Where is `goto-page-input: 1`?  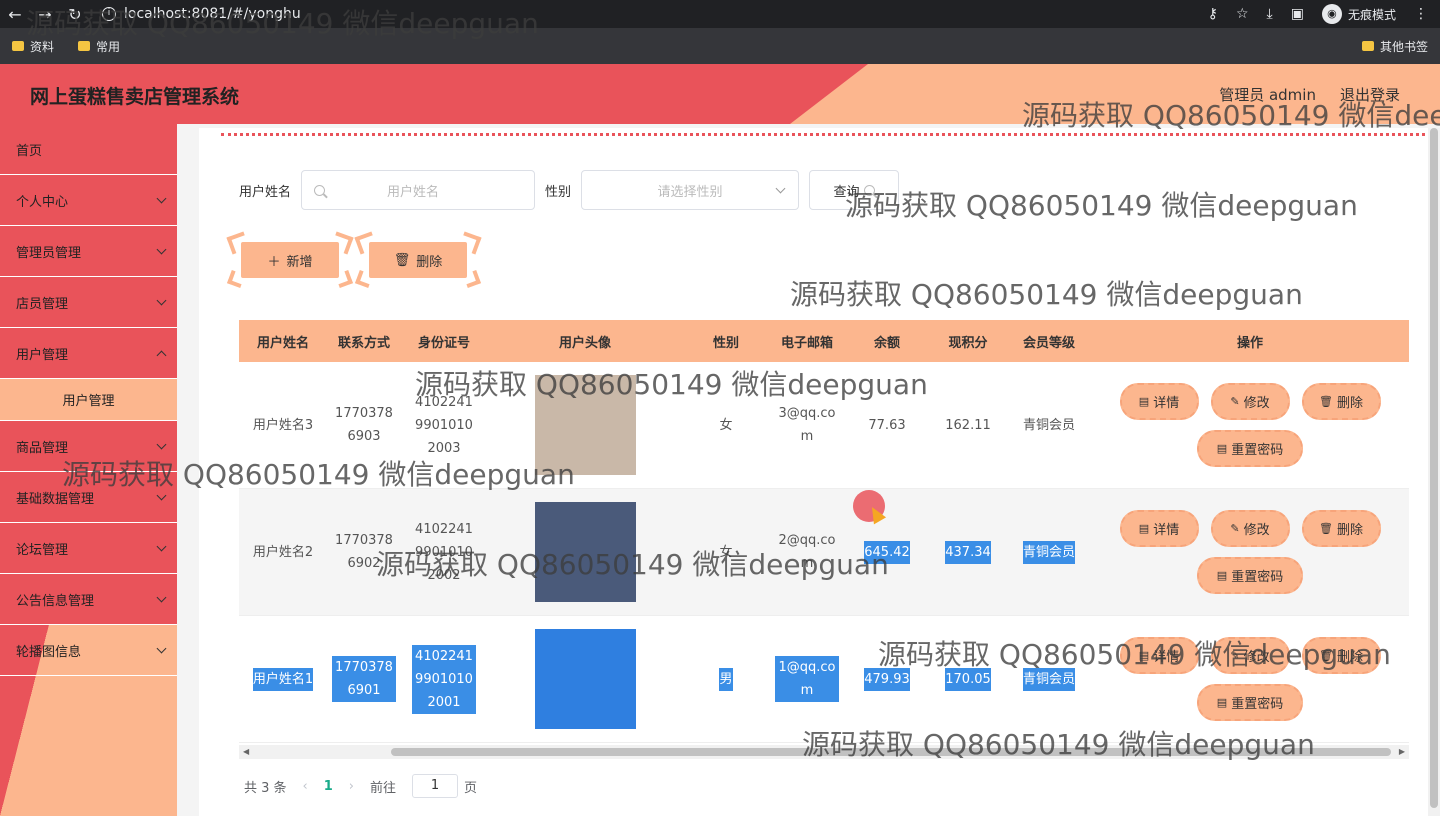 goto-page-input: 1 is located at coordinates (435, 786).